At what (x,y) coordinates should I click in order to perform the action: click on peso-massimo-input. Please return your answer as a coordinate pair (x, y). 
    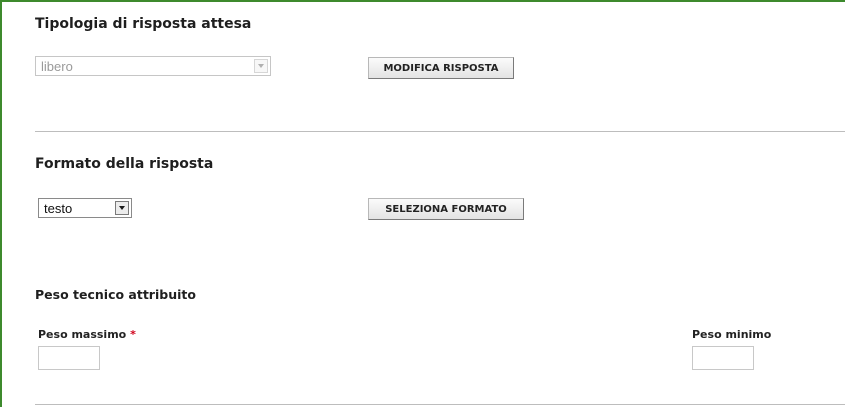
    Looking at the image, I should click on (69, 358).